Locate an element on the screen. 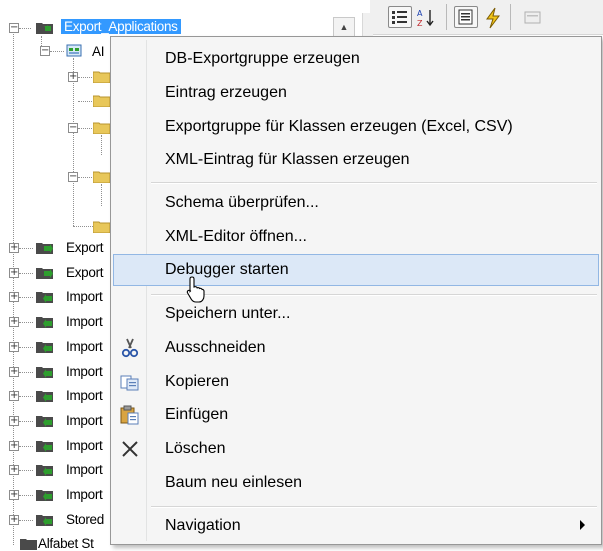  menu-item-label: Löschen is located at coordinates (195, 448).